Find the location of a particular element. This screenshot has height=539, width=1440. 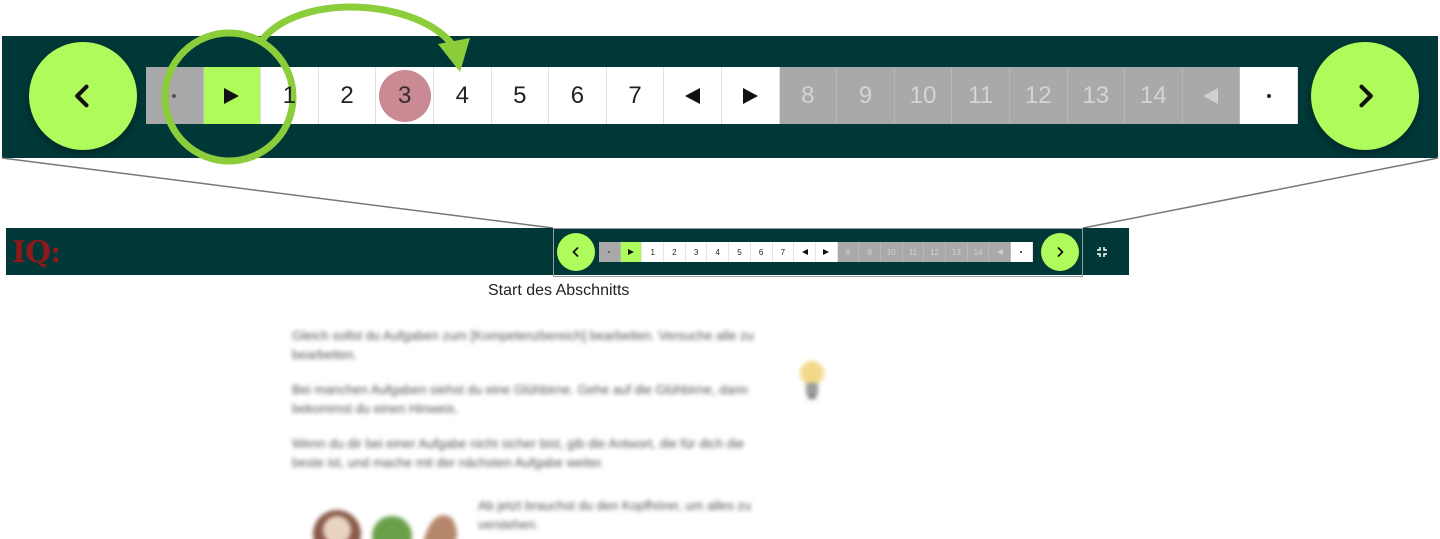

zoom-page-cell-4: 4 is located at coordinates (462, 95).